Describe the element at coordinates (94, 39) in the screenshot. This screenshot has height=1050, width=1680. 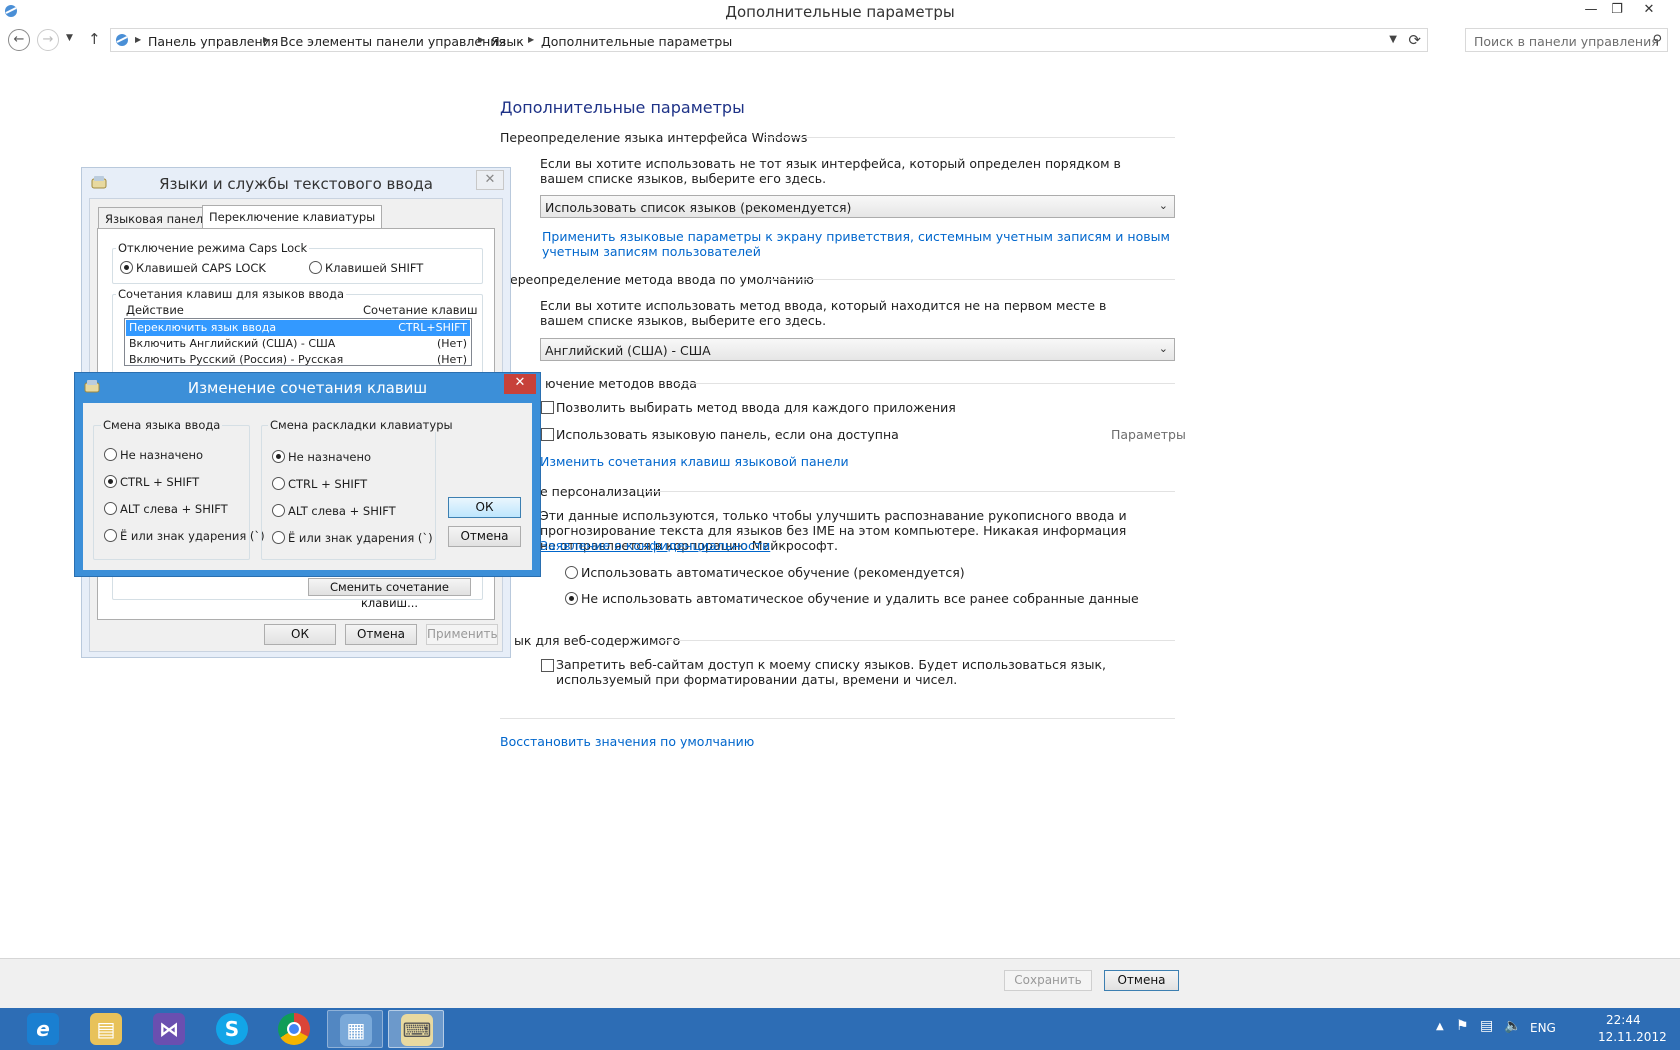
I see `up-icon: ↑` at that location.